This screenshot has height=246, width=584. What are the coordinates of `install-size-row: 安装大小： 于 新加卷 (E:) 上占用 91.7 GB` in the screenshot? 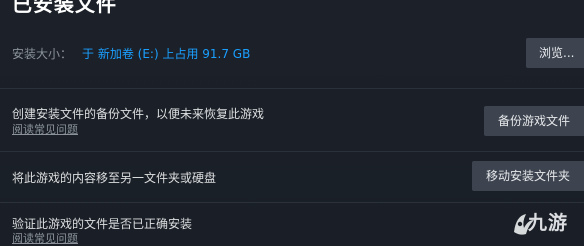 It's located at (131, 54).